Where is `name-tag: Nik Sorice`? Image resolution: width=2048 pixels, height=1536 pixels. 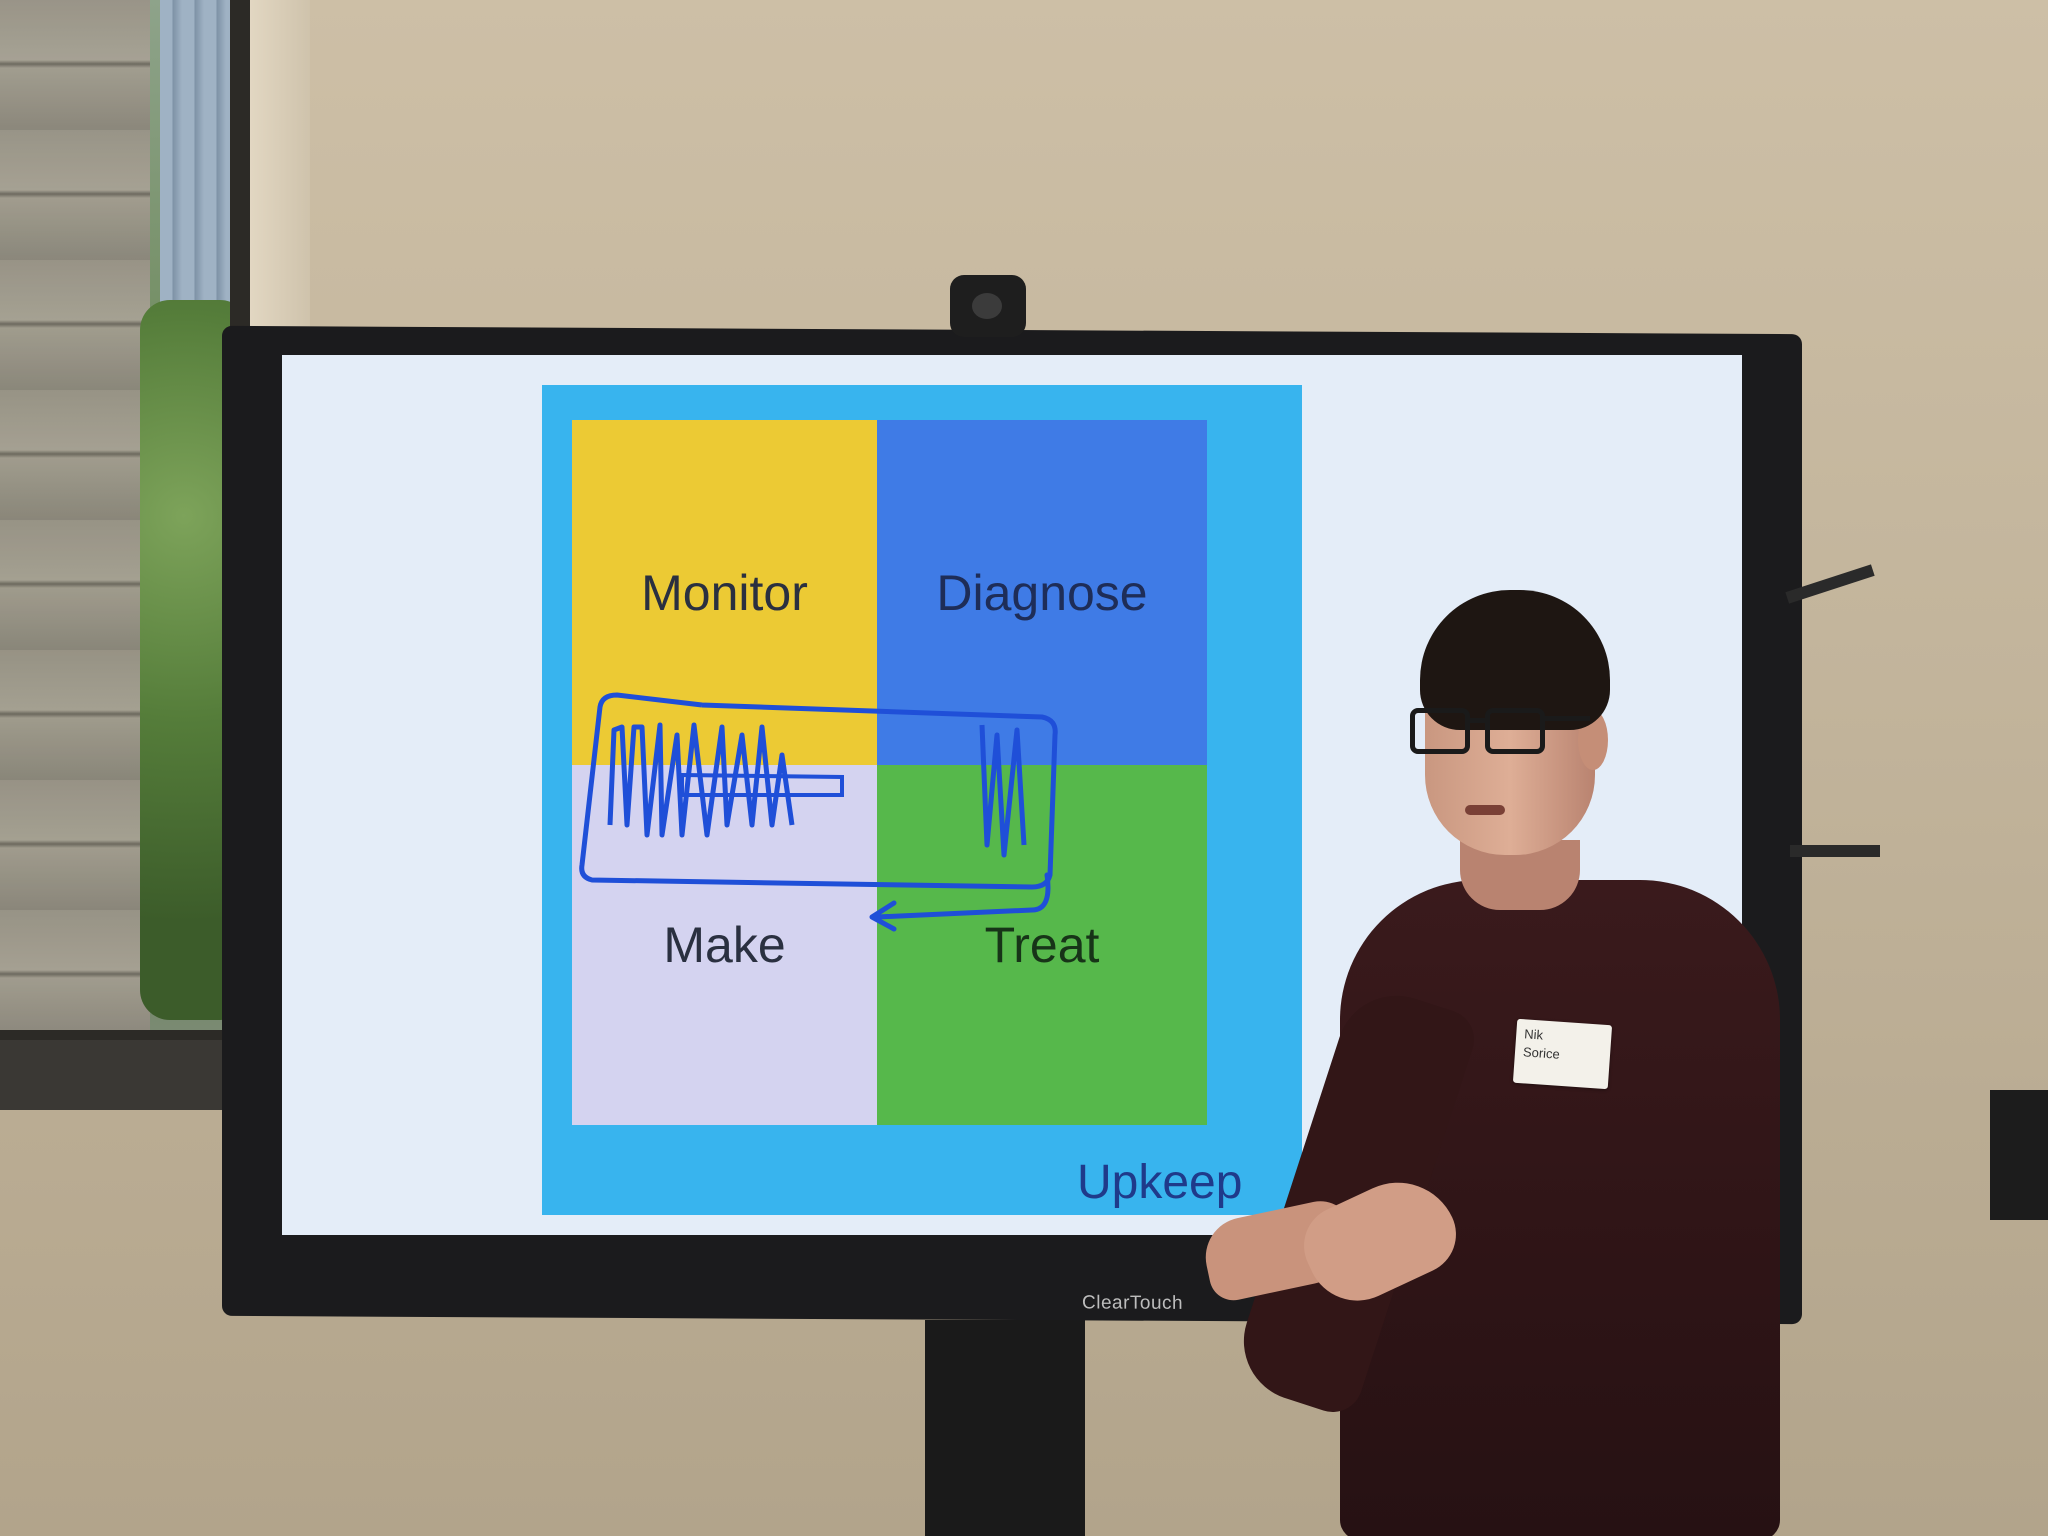
name-tag: Nik Sorice is located at coordinates (1562, 1054).